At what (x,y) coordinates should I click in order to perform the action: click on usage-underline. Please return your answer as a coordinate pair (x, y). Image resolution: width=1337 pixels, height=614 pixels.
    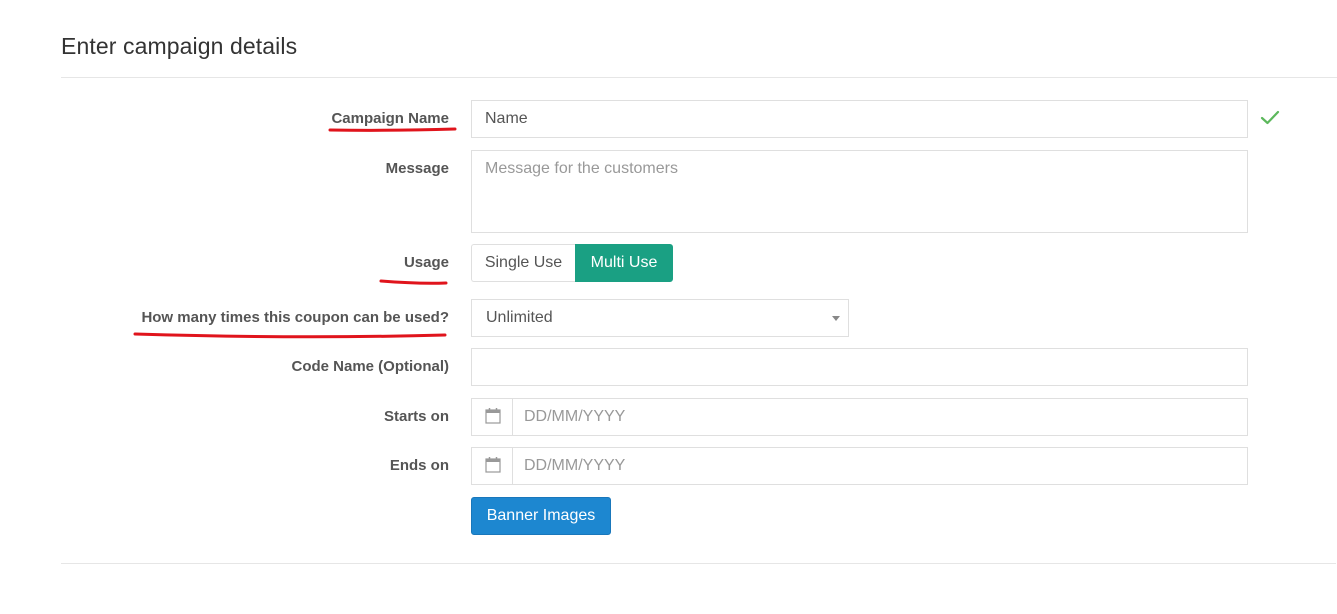
    Looking at the image, I should click on (413, 282).